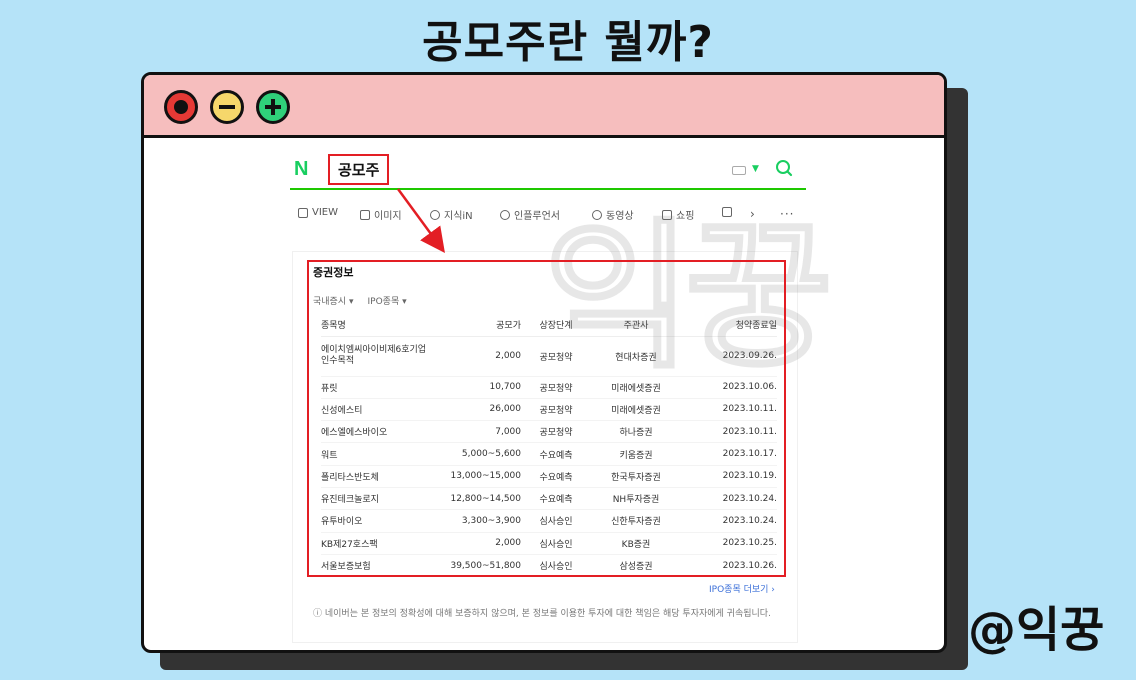 Image resolution: width=1136 pixels, height=680 pixels. Describe the element at coordinates (685, 216) in the screenshot. I see `tab-label: 쇼핑` at that location.